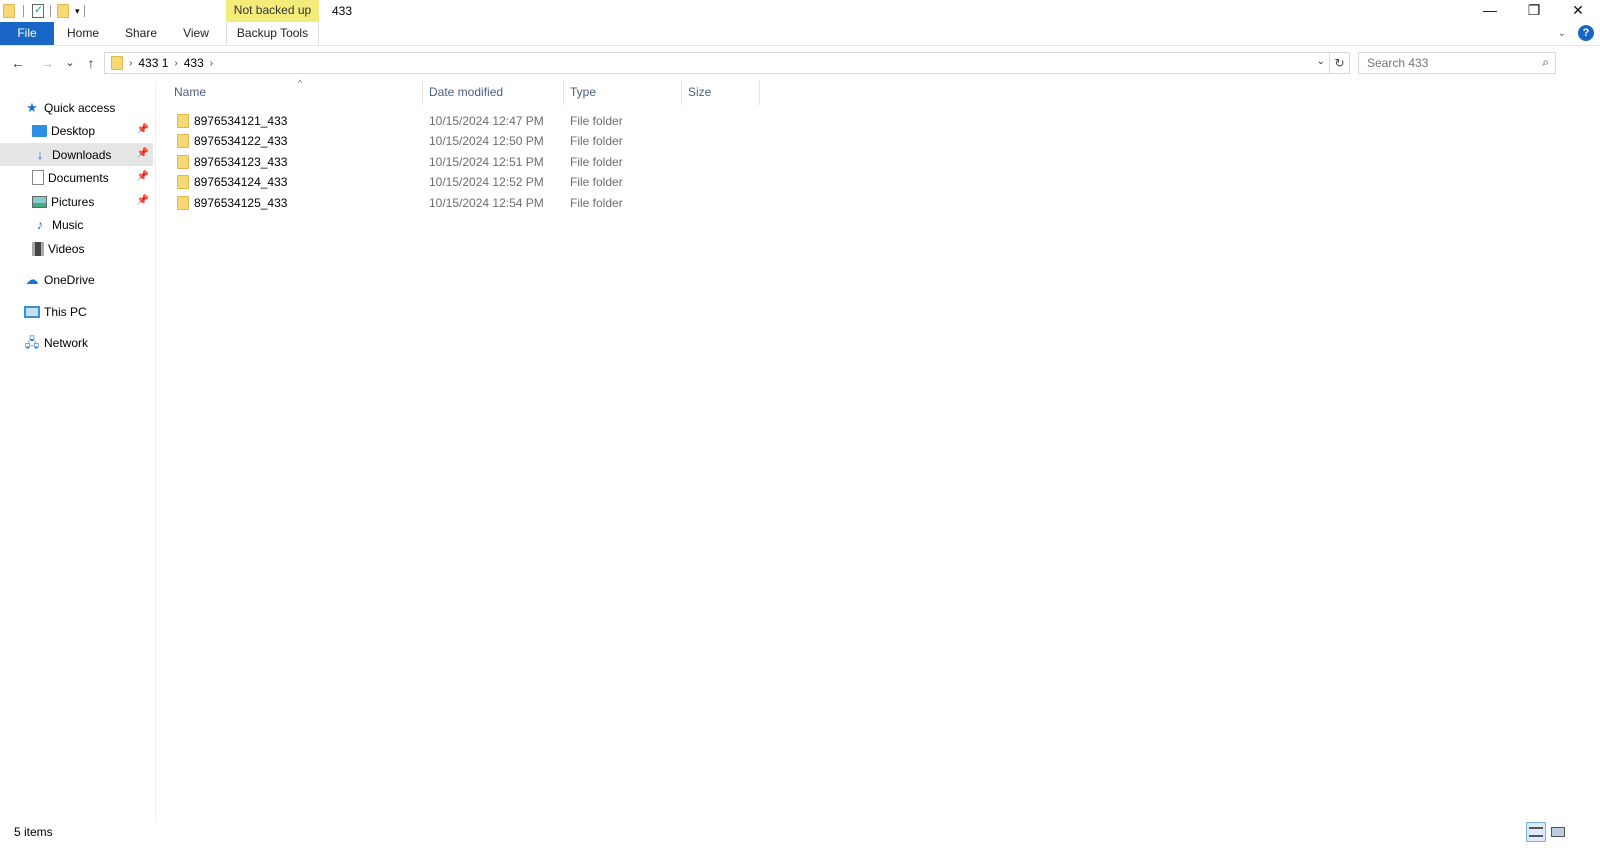 Image resolution: width=1600 pixels, height=858 pixels. I want to click on file-name: 8976534122_433, so click(241, 141).